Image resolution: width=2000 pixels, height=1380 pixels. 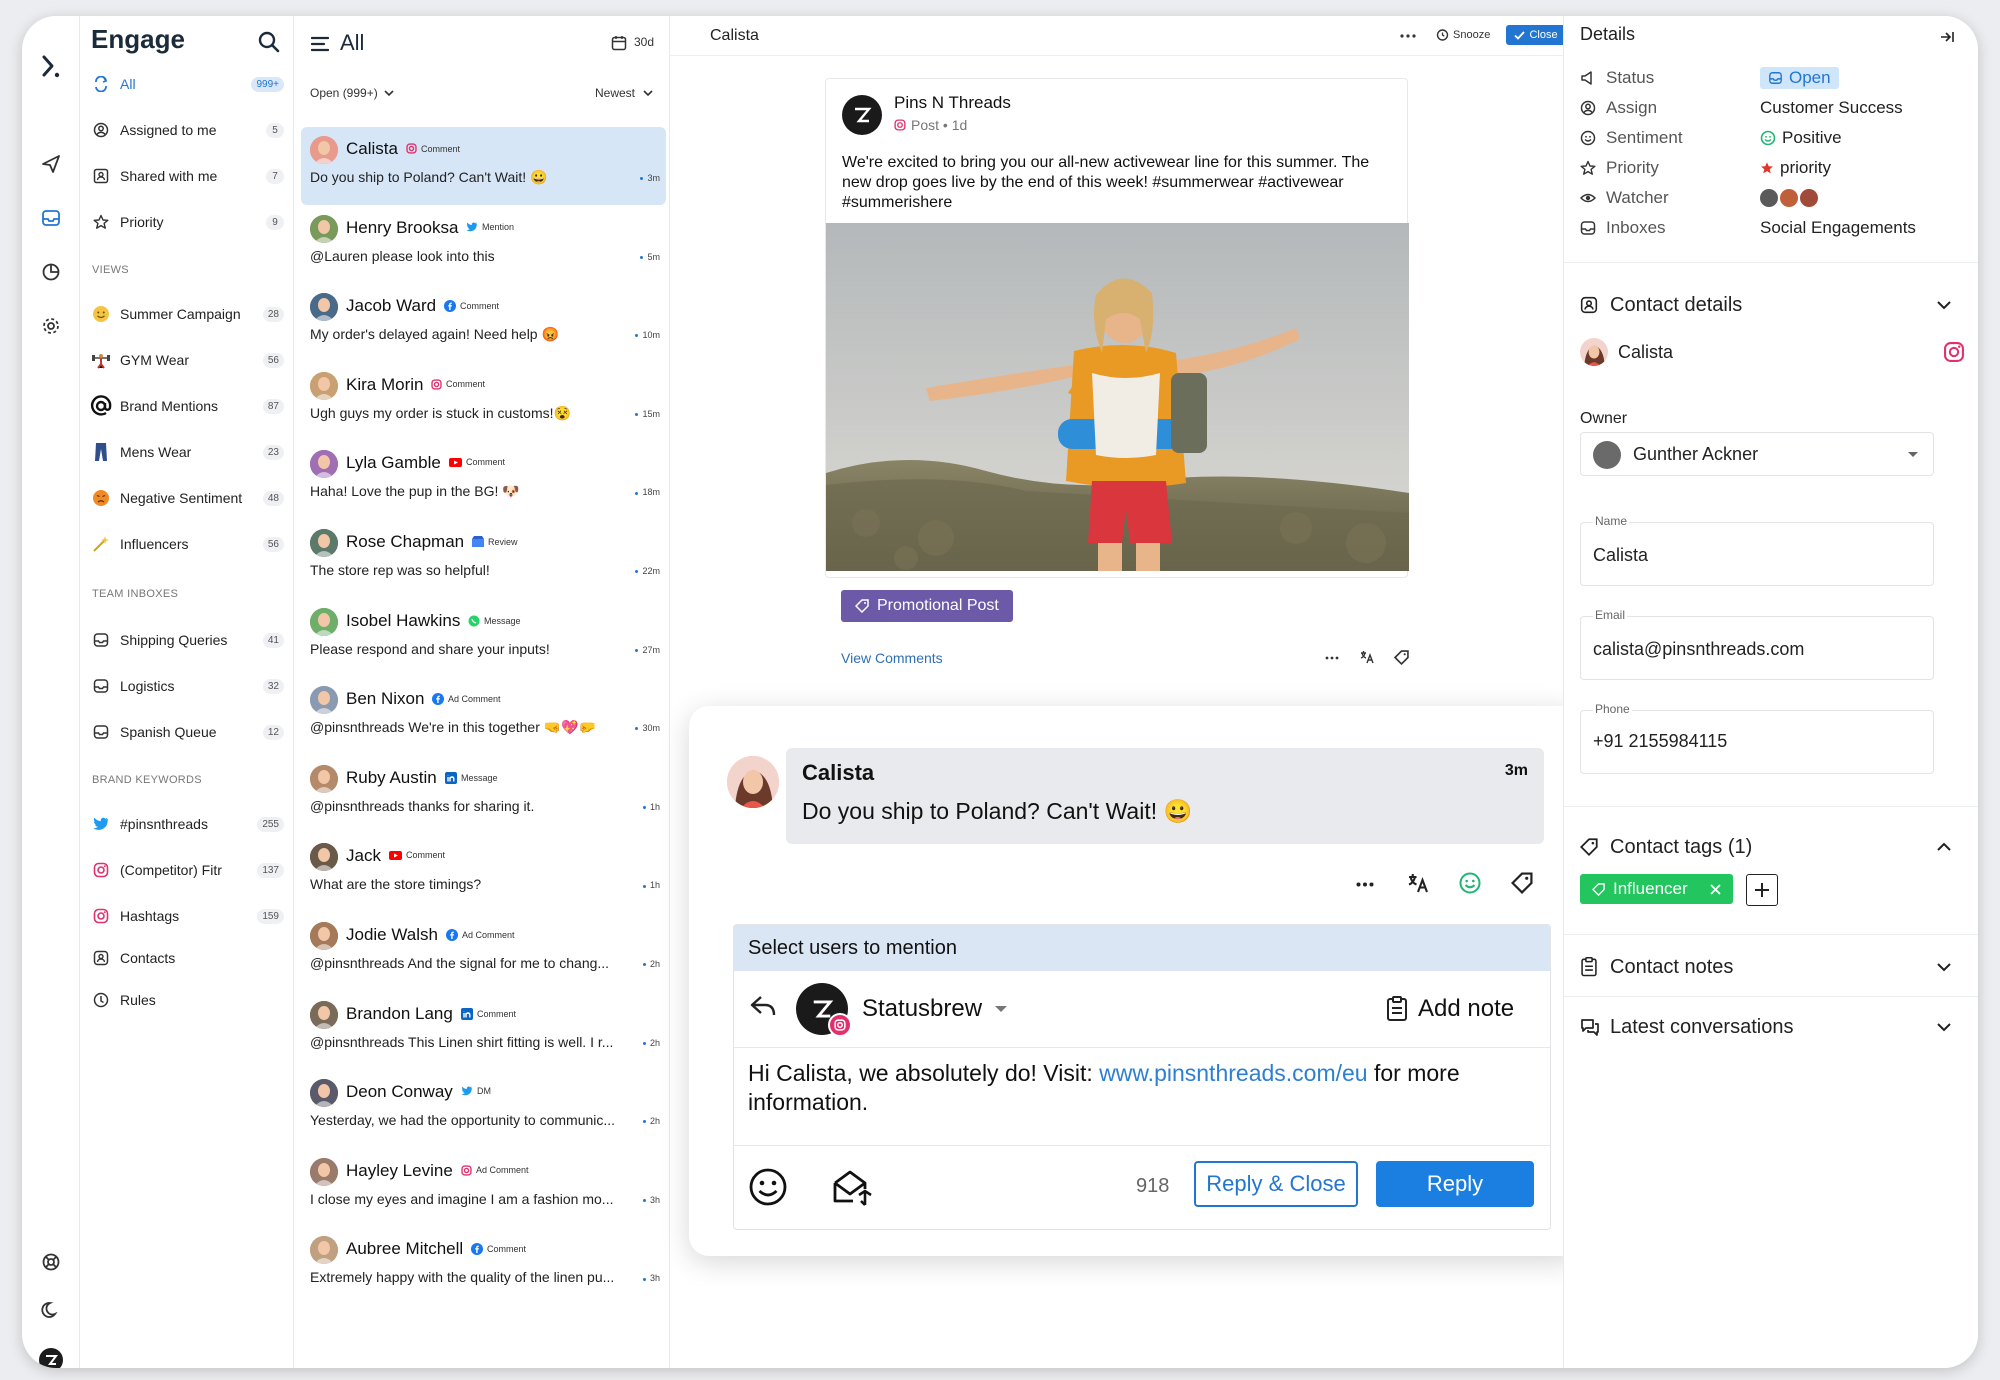 I want to click on priority-value: priority, so click(x=1795, y=168).